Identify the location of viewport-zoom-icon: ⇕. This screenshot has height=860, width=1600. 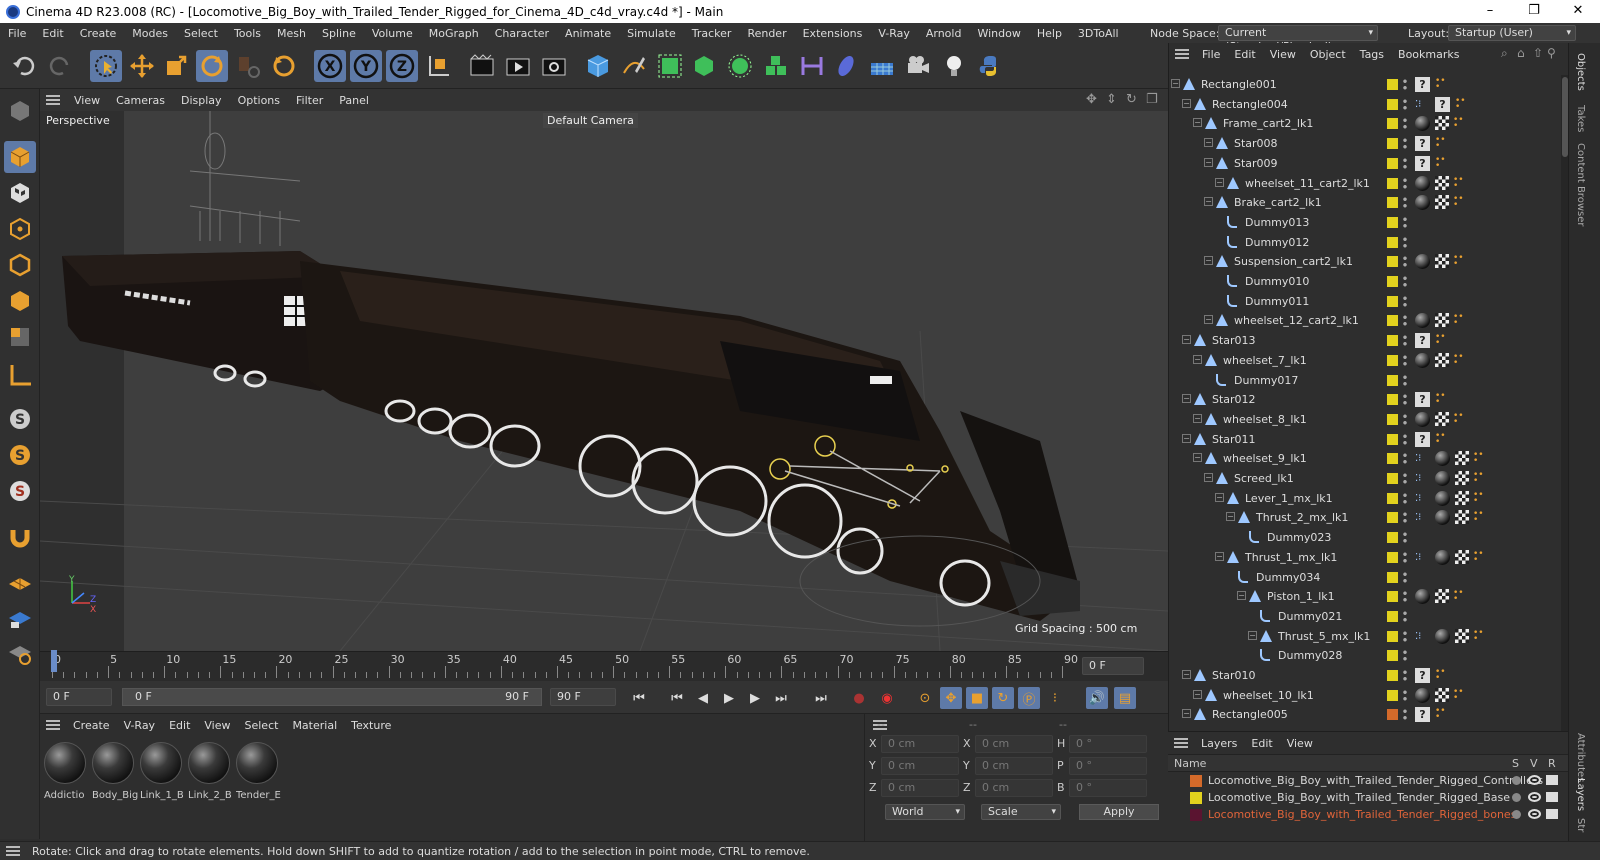
(1111, 99).